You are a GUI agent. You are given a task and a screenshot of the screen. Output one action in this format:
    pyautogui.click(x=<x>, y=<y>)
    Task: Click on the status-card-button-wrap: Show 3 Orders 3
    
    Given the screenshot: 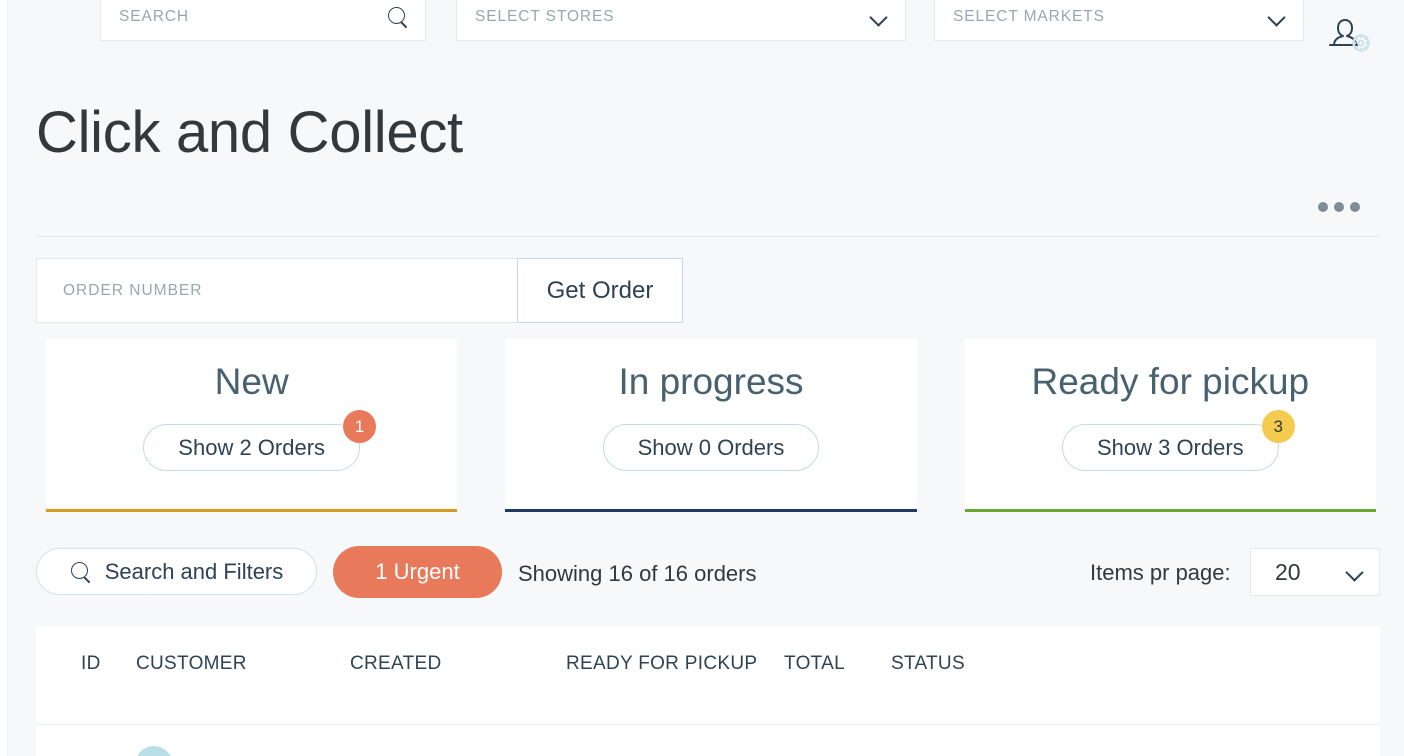 What is the action you would take?
    pyautogui.click(x=1178, y=440)
    